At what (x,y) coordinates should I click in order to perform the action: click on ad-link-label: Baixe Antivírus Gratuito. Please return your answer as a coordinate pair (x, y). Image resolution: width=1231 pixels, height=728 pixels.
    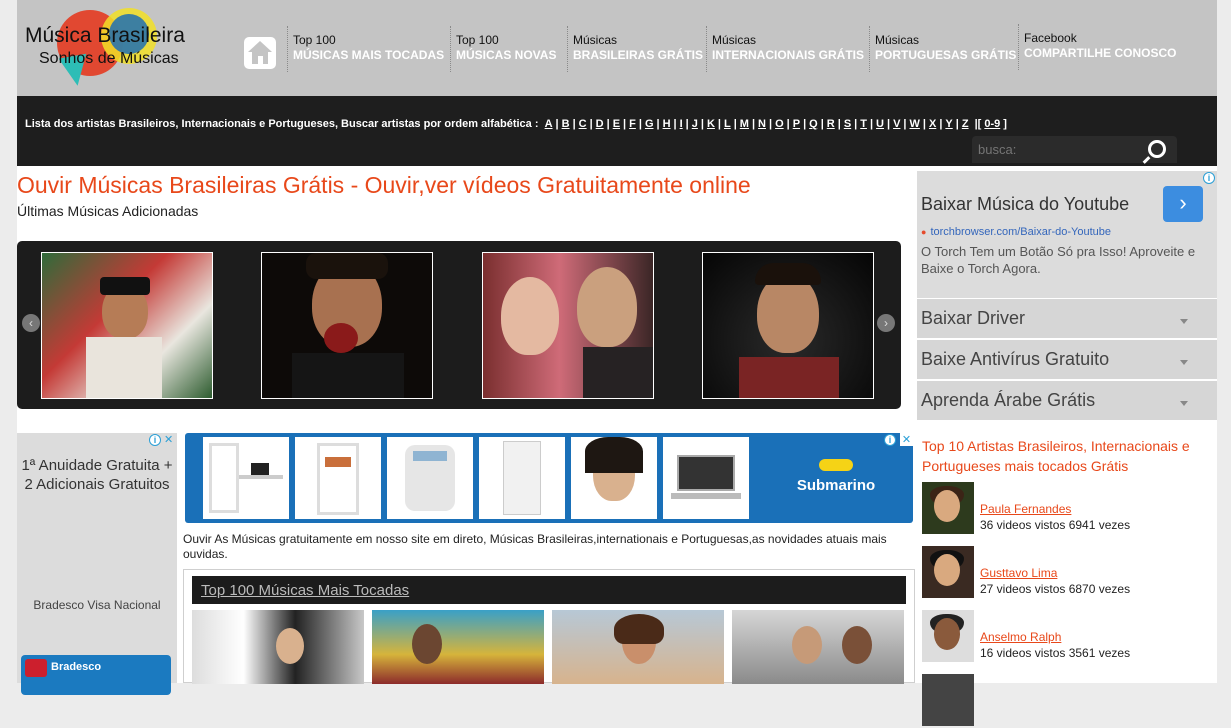
    Looking at the image, I should click on (1015, 359).